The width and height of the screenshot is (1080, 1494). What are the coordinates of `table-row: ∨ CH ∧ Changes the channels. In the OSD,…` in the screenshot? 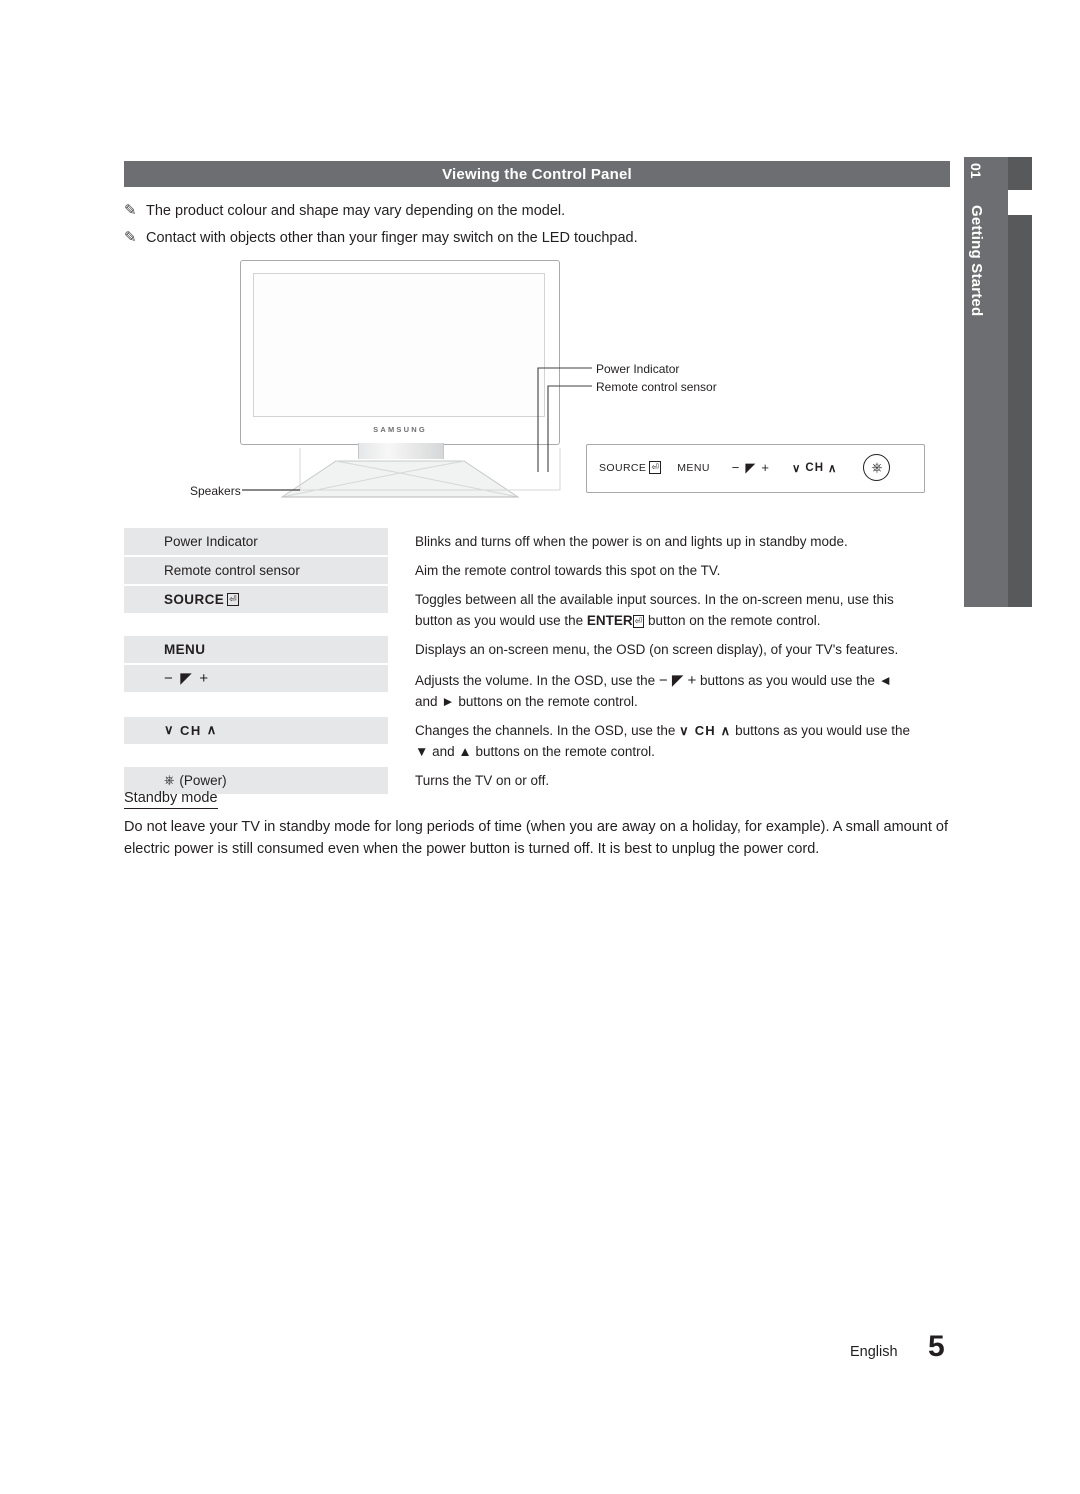 It's located at (537, 741).